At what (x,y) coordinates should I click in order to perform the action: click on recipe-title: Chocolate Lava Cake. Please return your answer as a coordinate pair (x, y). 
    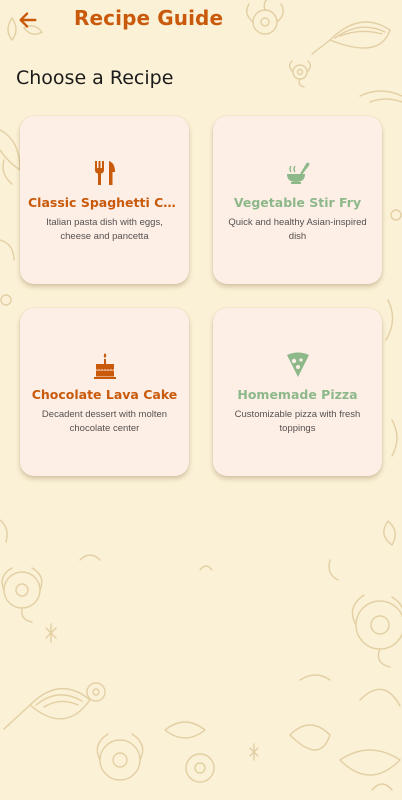
    Looking at the image, I should click on (104, 394).